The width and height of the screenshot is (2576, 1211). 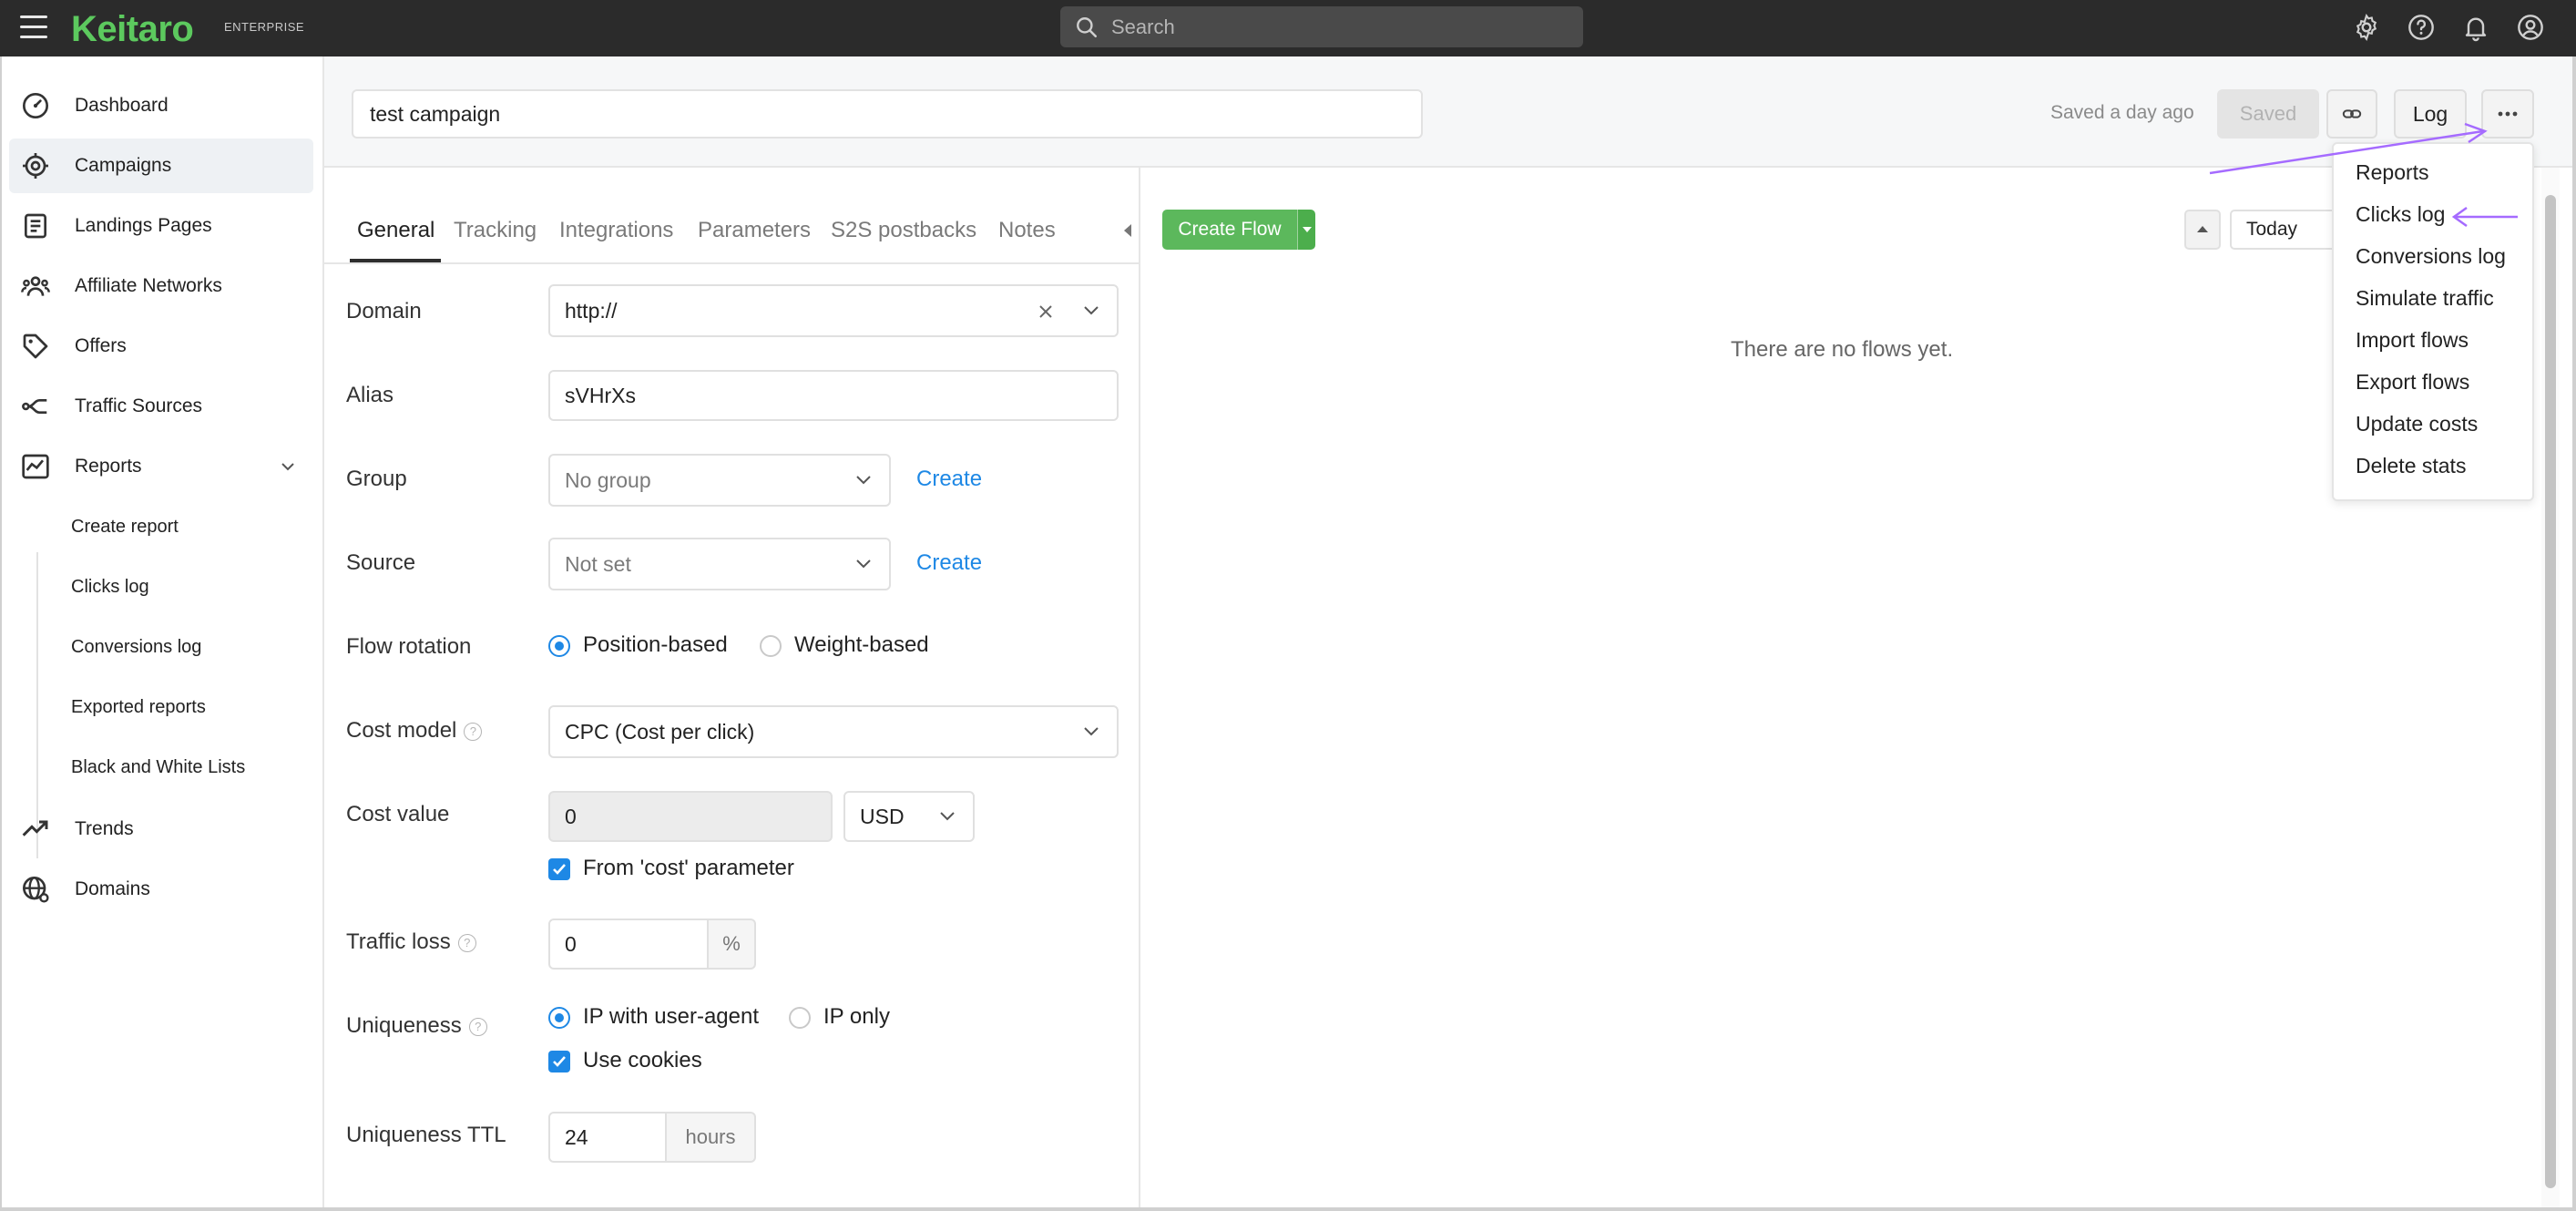 What do you see at coordinates (608, 1137) in the screenshot?
I see `uniqueness-ttl-input` at bounding box center [608, 1137].